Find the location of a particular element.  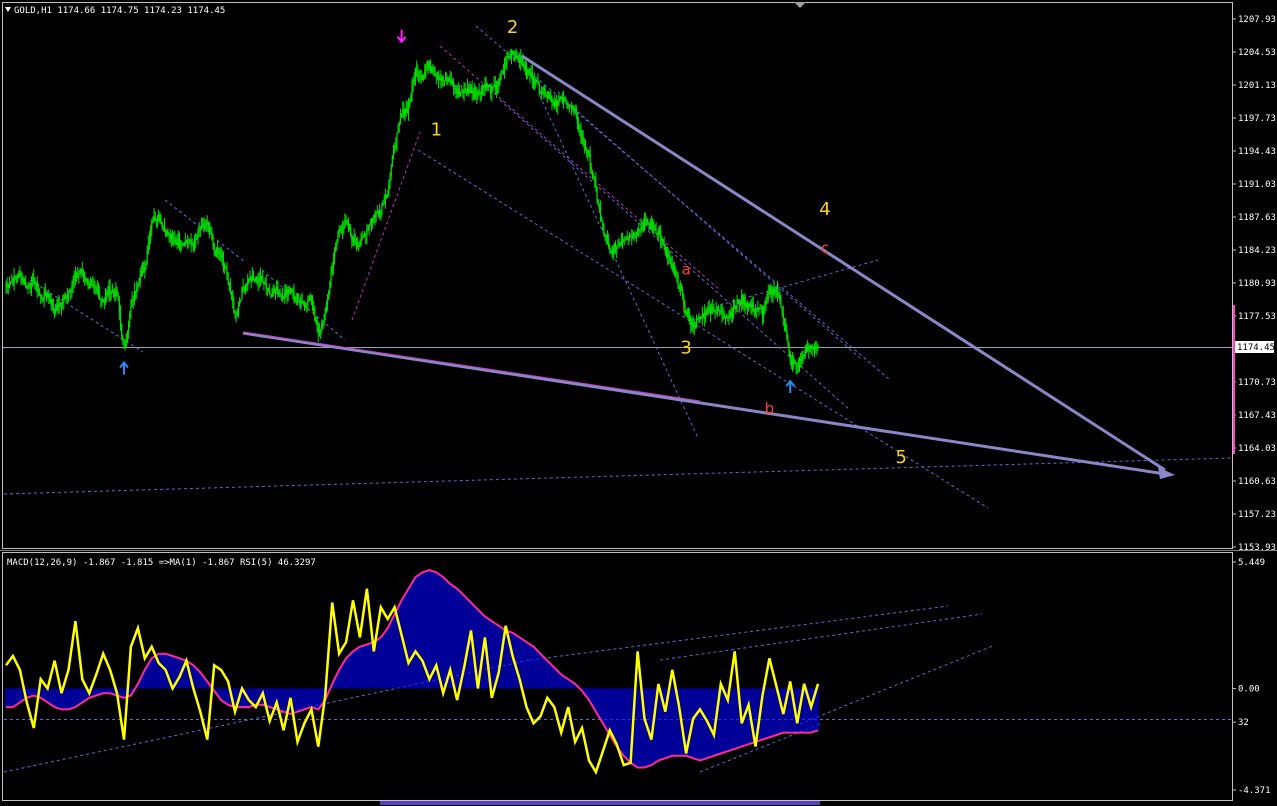

indicator-tick-label: 5.449 is located at coordinates (1251, 563).